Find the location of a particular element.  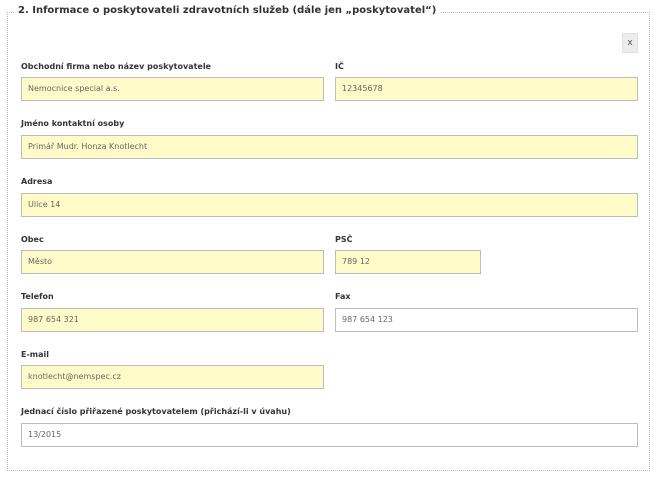

city-label: Obec is located at coordinates (32, 239).